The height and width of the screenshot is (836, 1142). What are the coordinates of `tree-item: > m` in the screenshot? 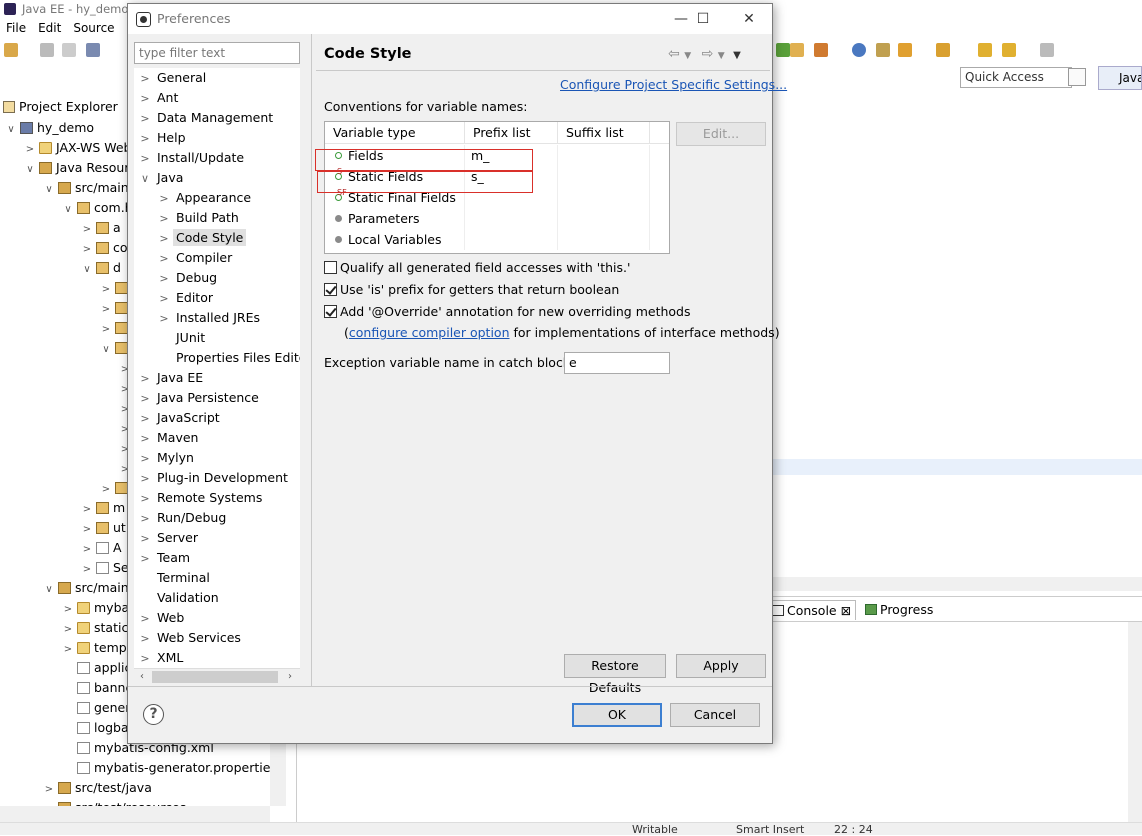 It's located at (102, 508).